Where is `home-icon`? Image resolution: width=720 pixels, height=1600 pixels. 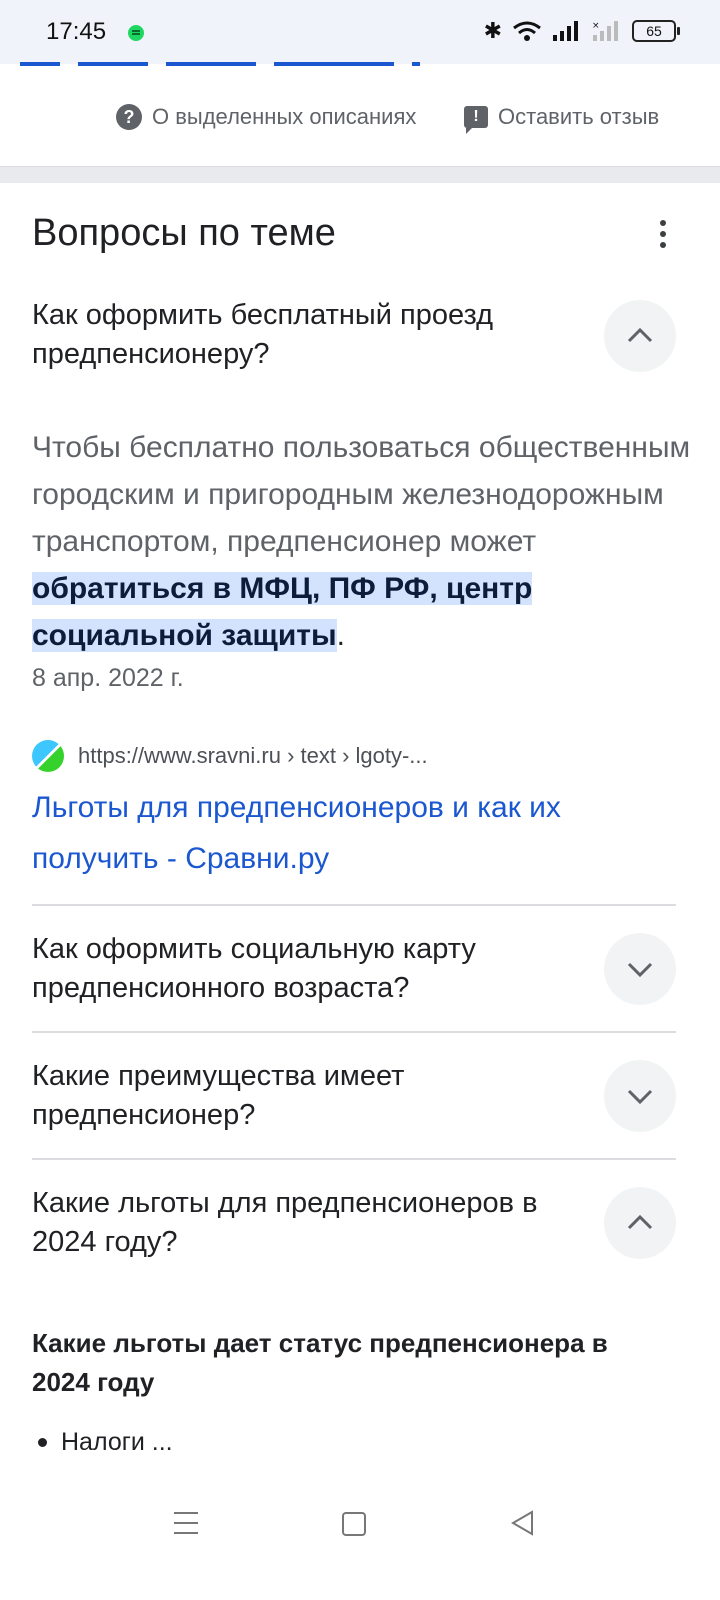
home-icon is located at coordinates (354, 1524).